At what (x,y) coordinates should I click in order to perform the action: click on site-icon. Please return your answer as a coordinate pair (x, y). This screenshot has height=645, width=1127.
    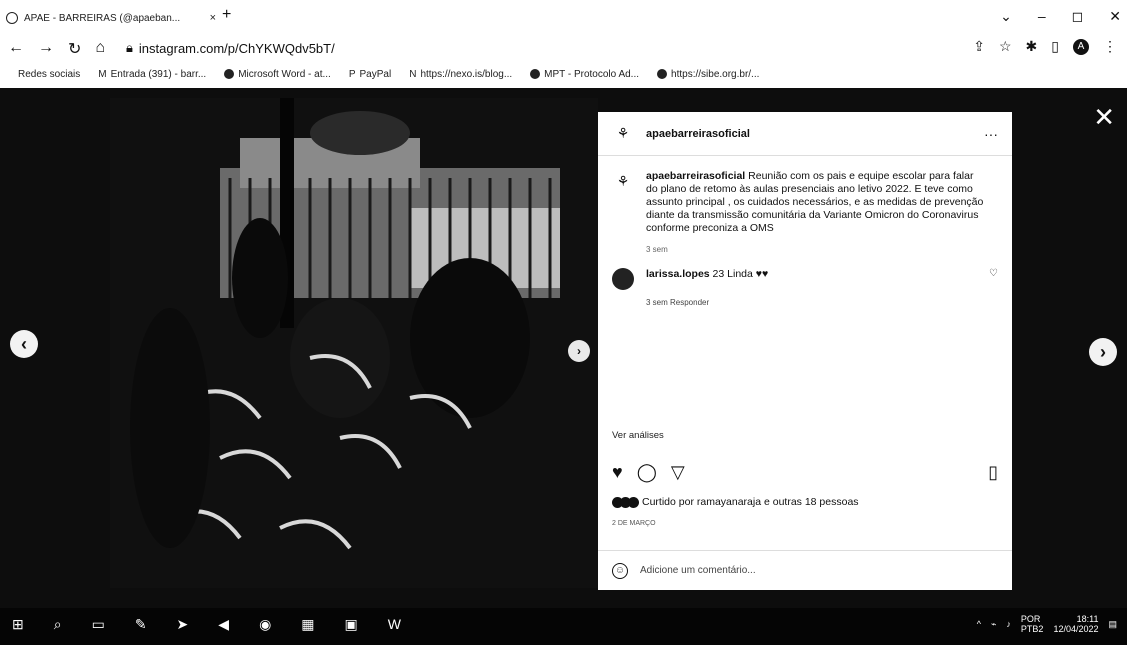
    Looking at the image, I should click on (662, 74).